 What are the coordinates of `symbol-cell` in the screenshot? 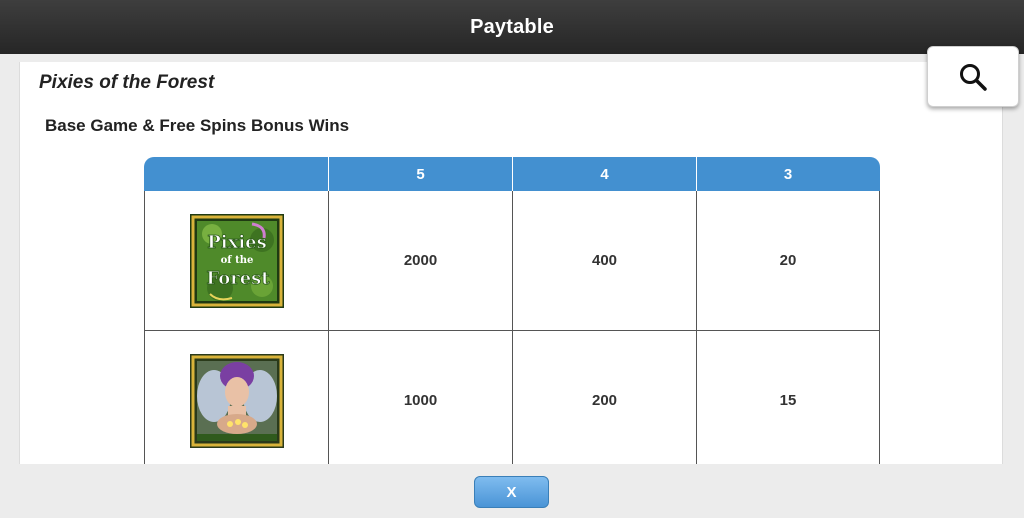 It's located at (236, 397).